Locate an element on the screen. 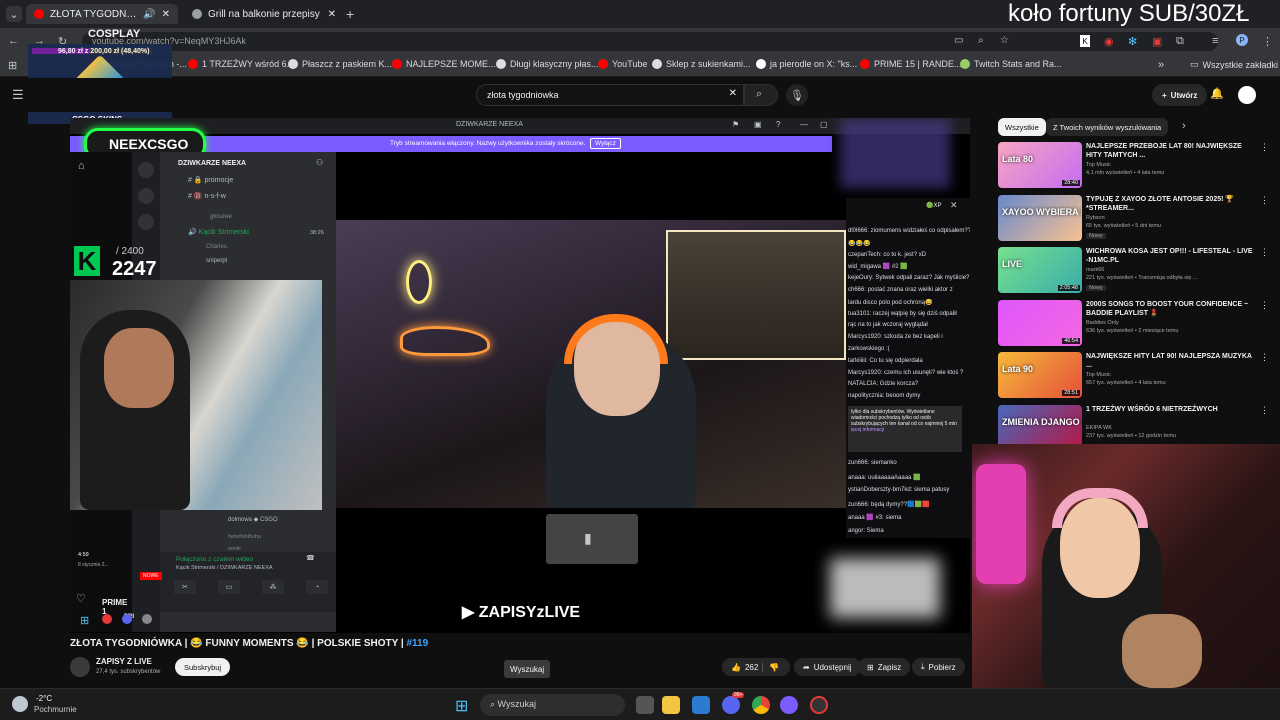  extension-pink-icon: ▣ is located at coordinates (1157, 41).